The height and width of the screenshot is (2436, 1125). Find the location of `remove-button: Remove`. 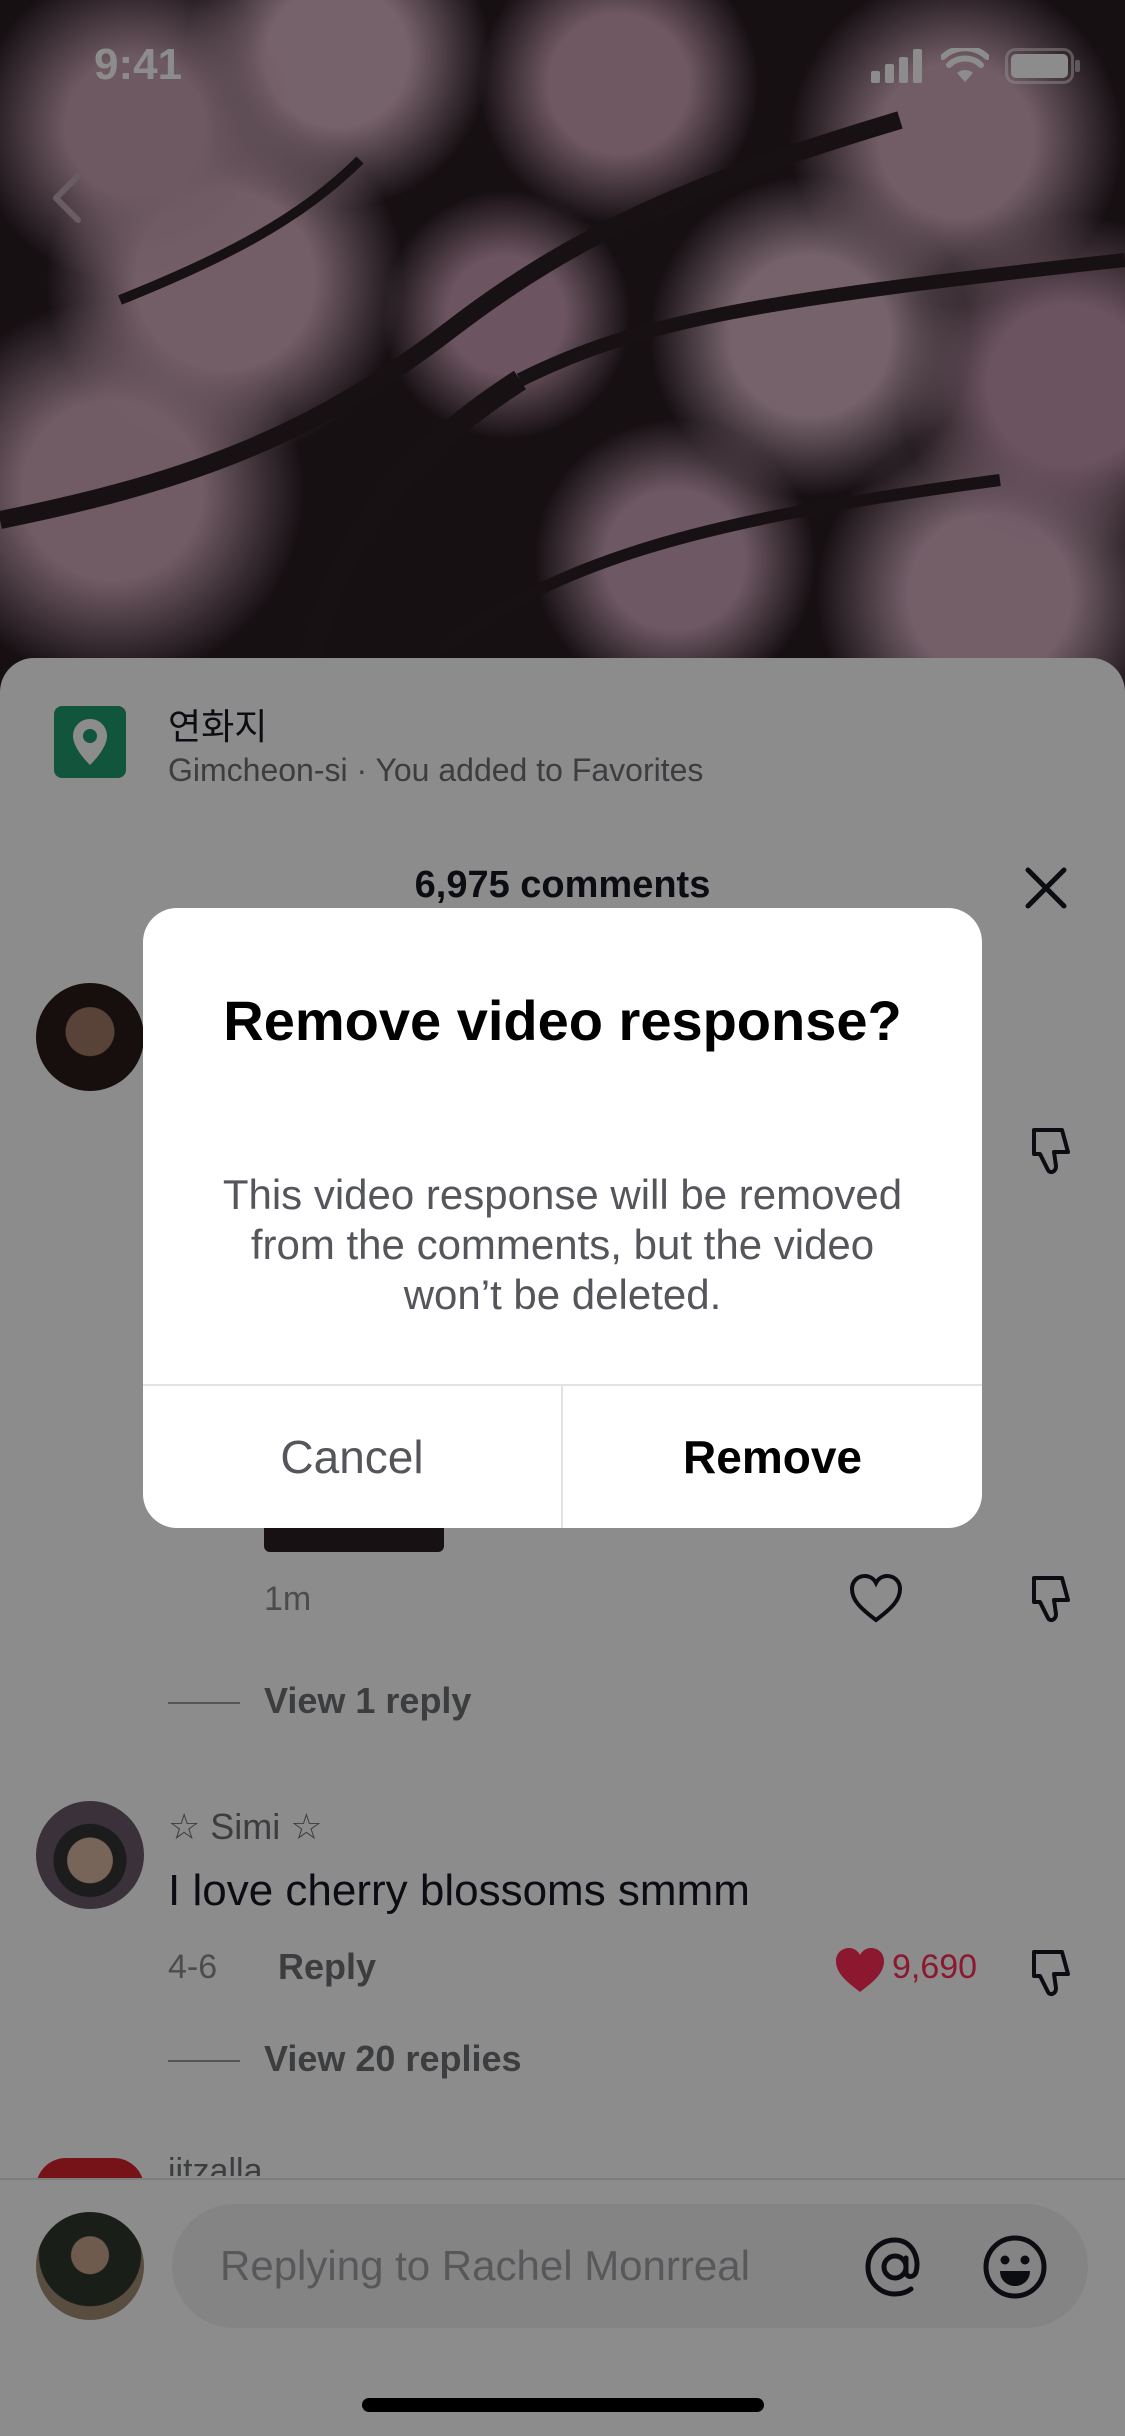

remove-button: Remove is located at coordinates (772, 1457).